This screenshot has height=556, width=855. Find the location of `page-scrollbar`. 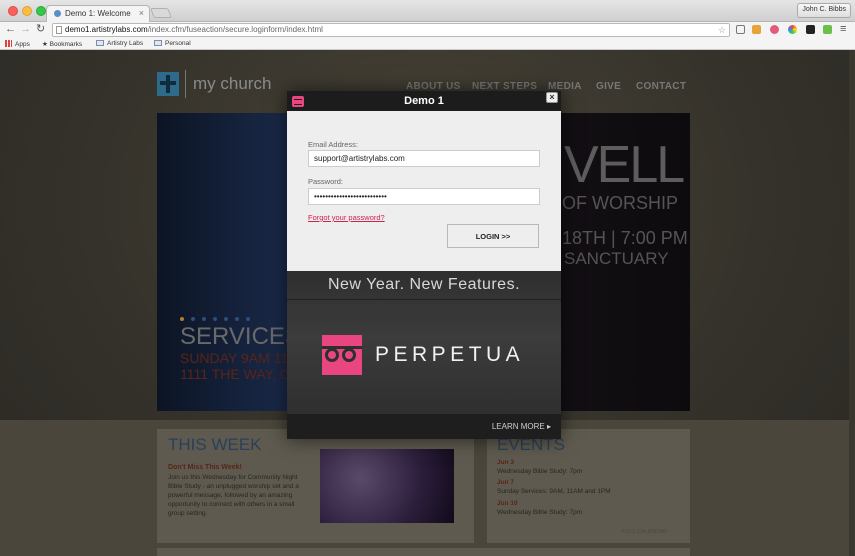

page-scrollbar is located at coordinates (852, 303).